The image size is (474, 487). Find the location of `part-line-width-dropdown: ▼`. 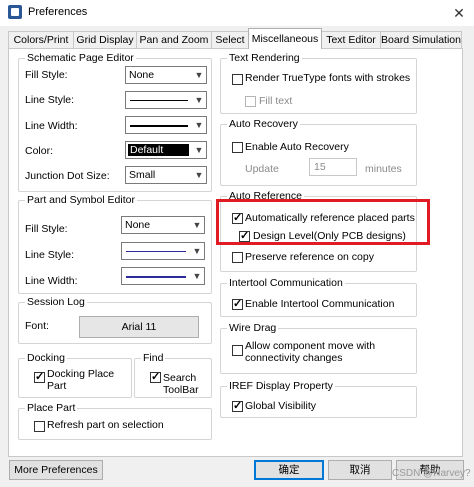

part-line-width-dropdown: ▼ is located at coordinates (163, 276).